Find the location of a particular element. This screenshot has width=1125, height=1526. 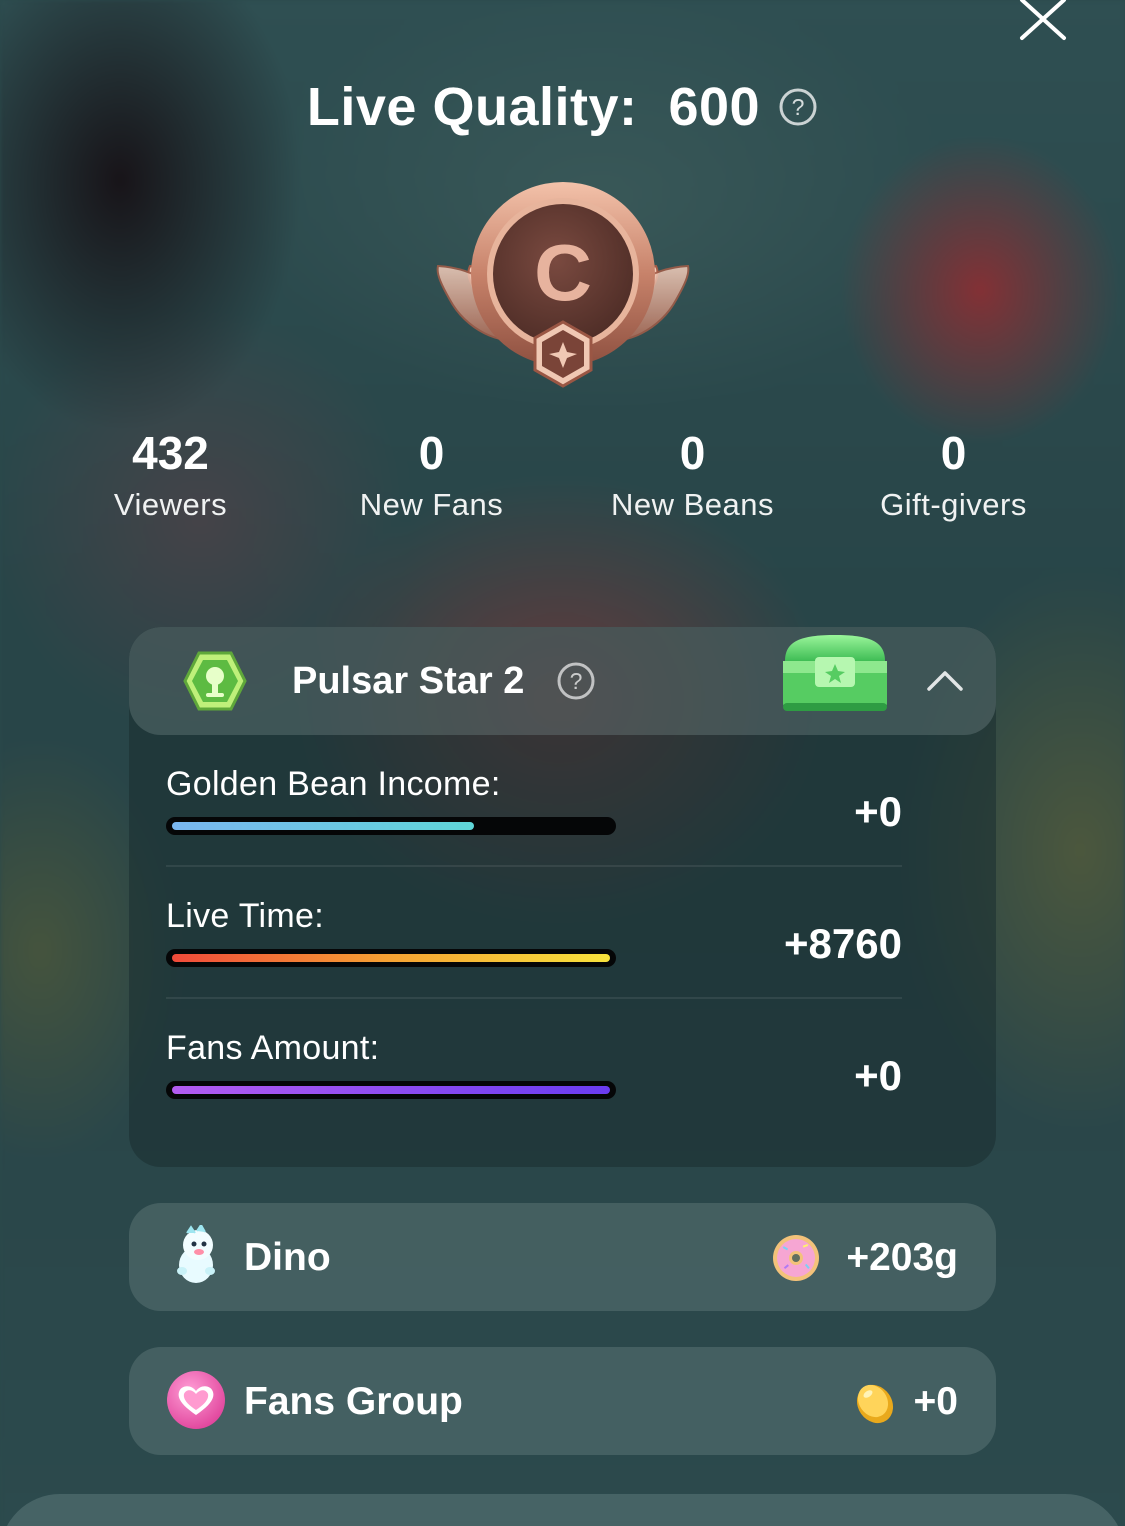

metric-label: Fans Amount: is located at coordinates (273, 1048).